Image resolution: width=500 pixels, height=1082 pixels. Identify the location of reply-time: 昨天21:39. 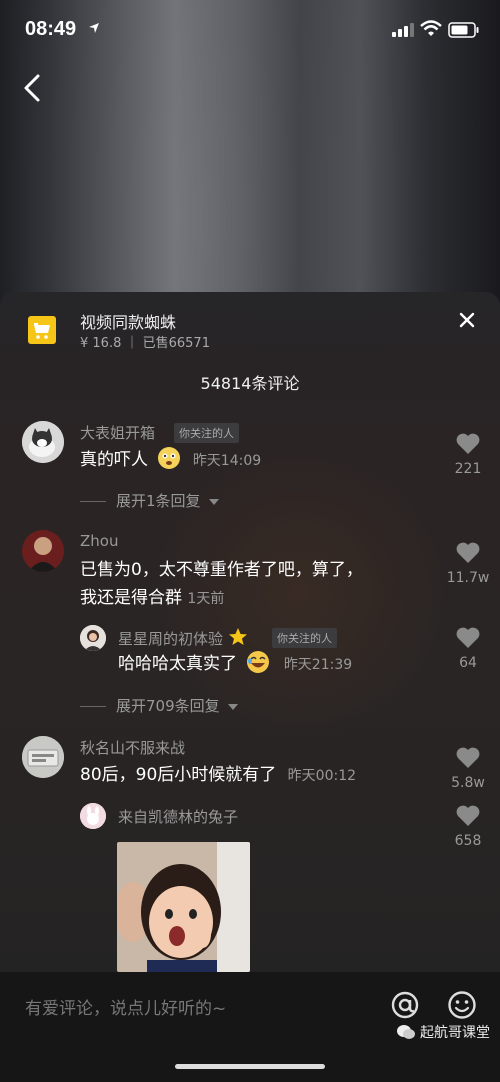
(318, 665).